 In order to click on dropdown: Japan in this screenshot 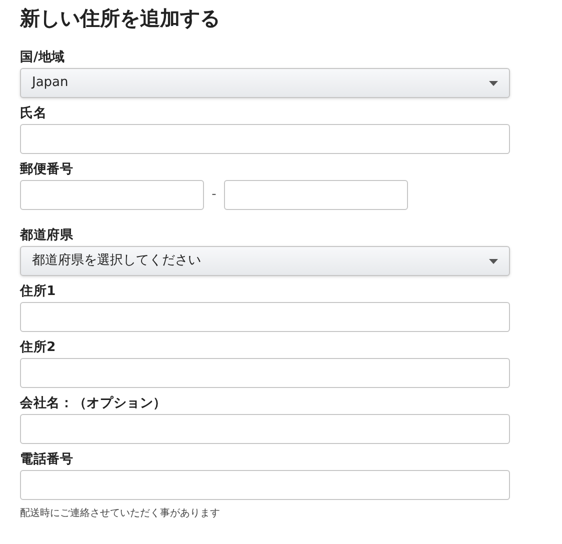, I will do `click(265, 83)`.